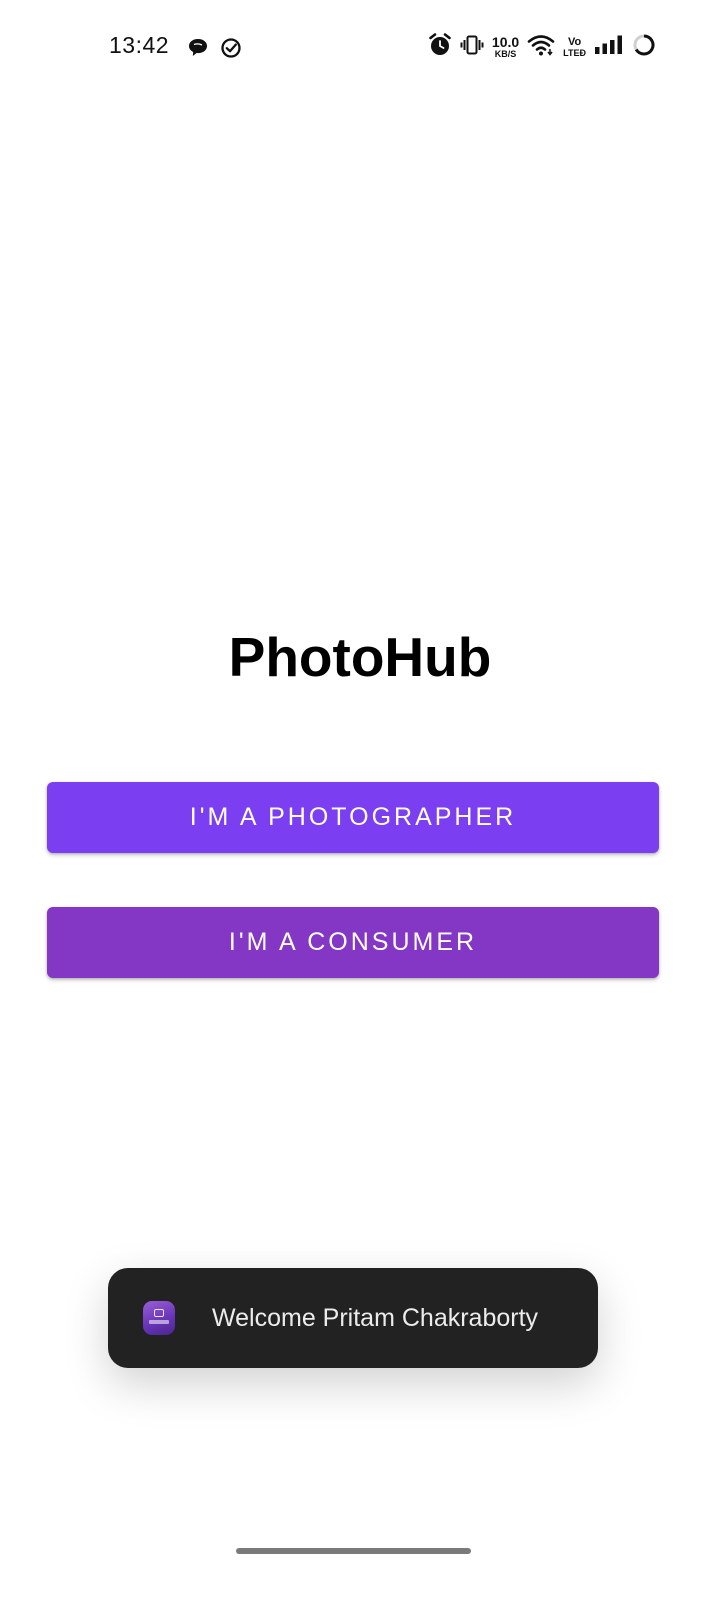 The image size is (720, 1600). Describe the element at coordinates (440, 47) in the screenshot. I see `alarm-icon` at that location.